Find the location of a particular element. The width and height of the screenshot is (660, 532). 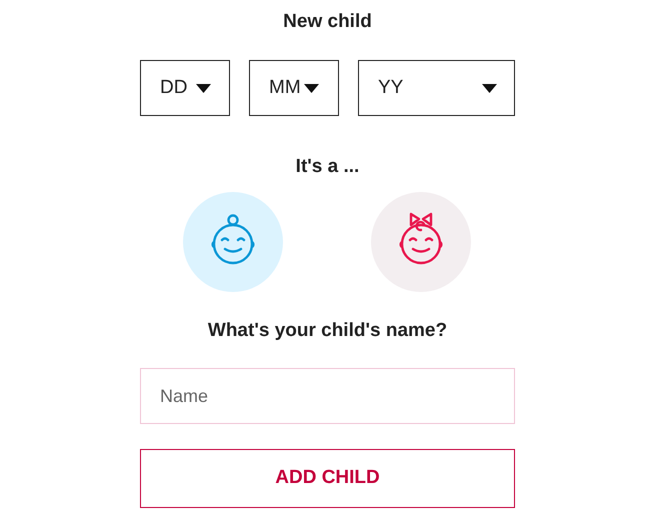

form-title: New child is located at coordinates (327, 22).